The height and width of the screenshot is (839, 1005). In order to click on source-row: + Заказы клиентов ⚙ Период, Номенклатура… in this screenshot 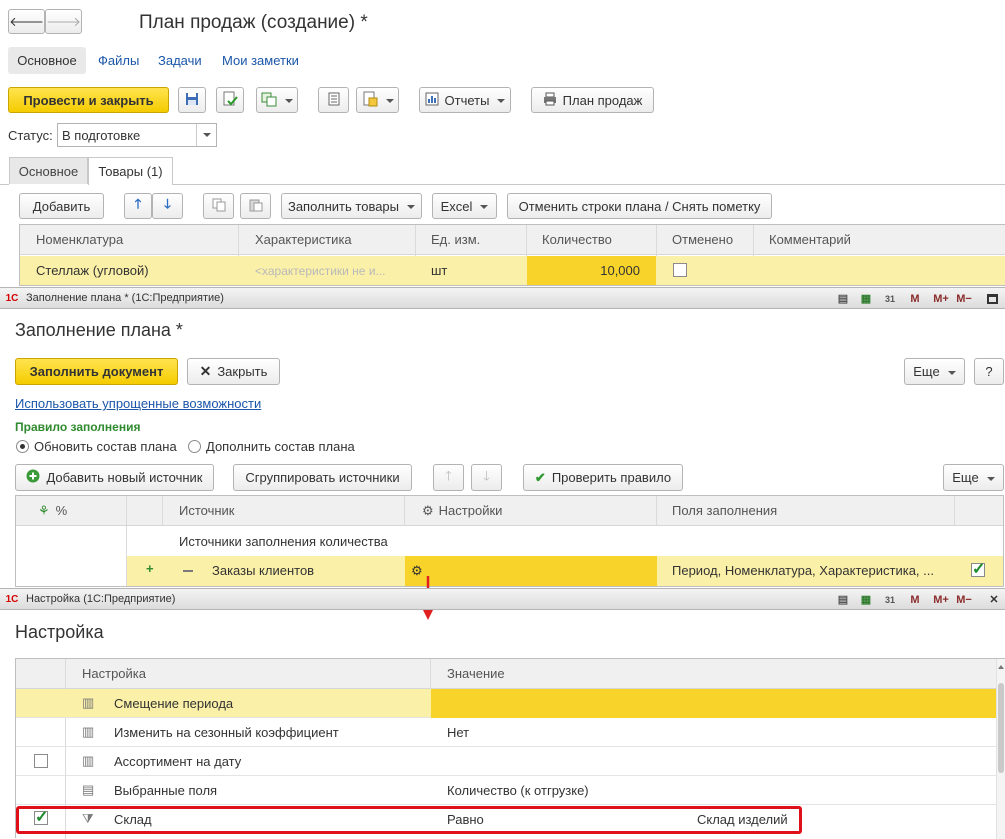, I will do `click(565, 571)`.